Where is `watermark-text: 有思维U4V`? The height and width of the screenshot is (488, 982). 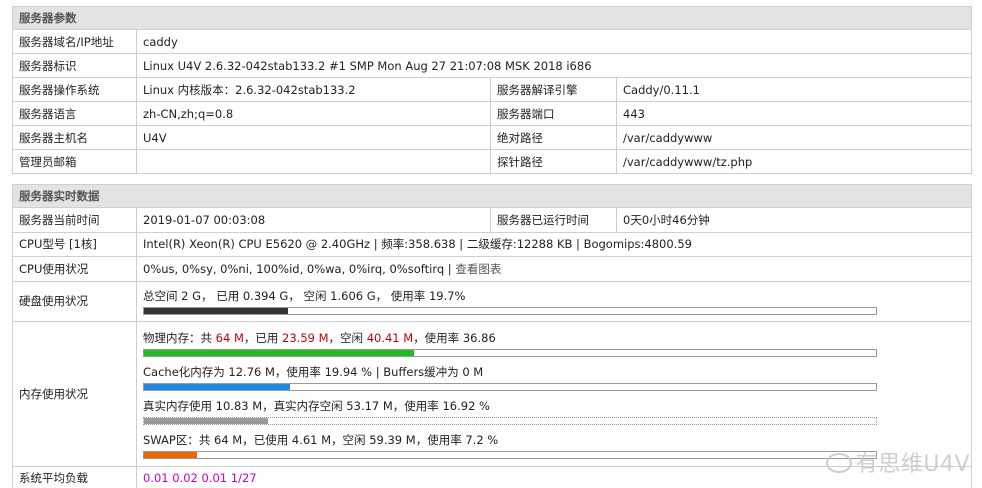 watermark-text: 有思维U4V is located at coordinates (912, 464).